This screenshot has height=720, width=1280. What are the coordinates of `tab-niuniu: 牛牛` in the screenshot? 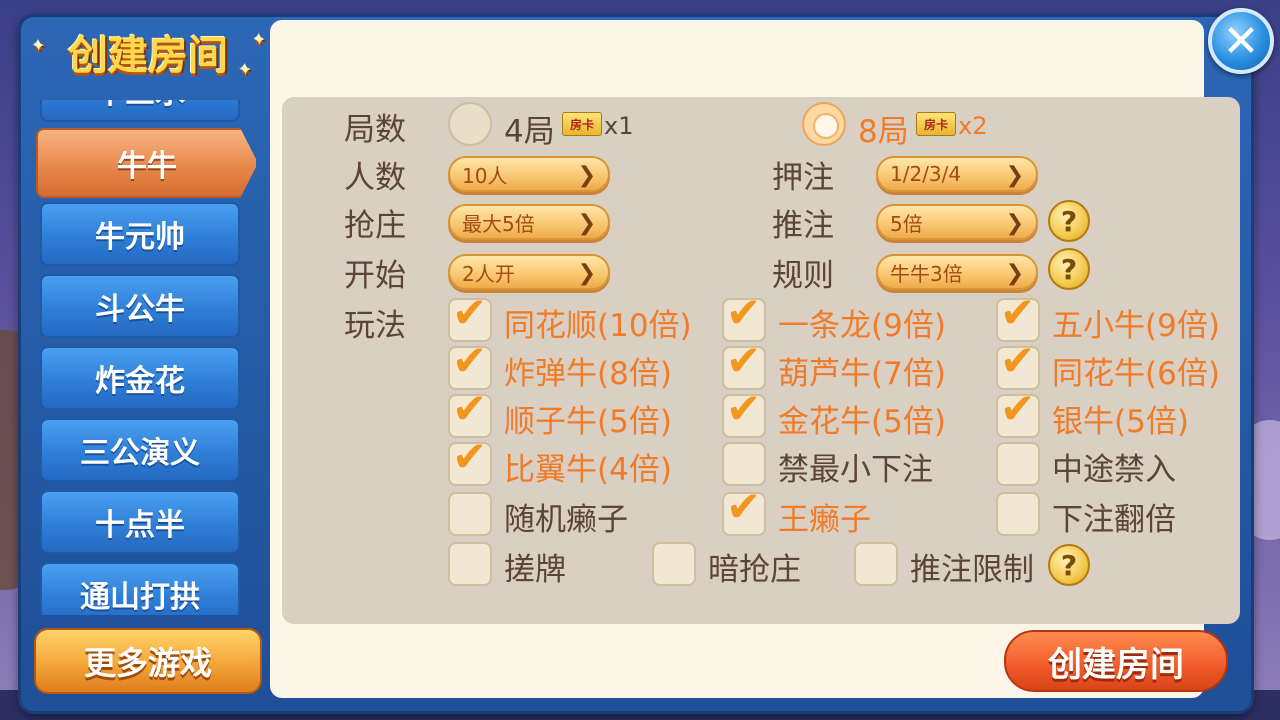 It's located at (146, 163).